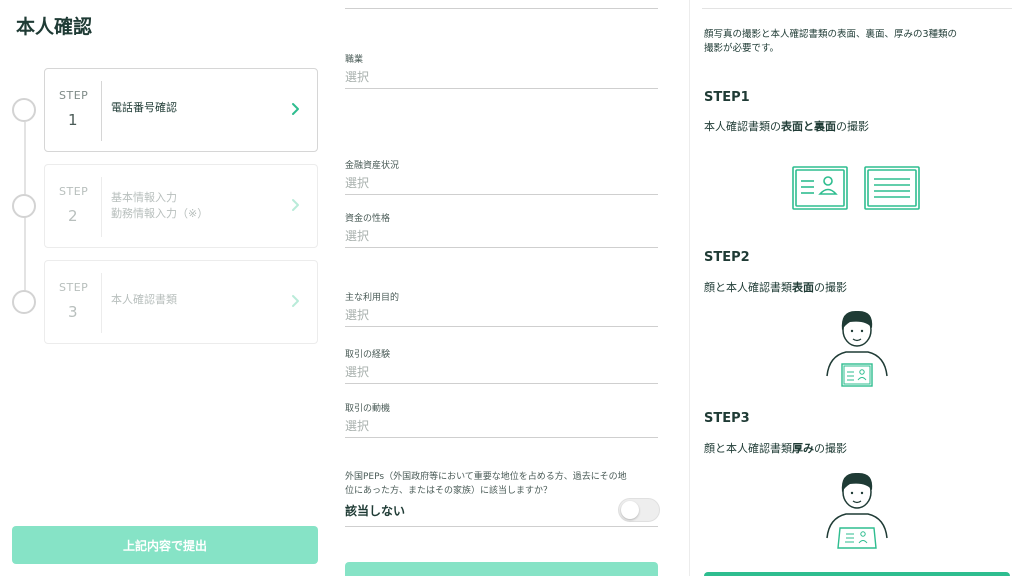  What do you see at coordinates (727, 418) in the screenshot?
I see `step3-title: STEP3` at bounding box center [727, 418].